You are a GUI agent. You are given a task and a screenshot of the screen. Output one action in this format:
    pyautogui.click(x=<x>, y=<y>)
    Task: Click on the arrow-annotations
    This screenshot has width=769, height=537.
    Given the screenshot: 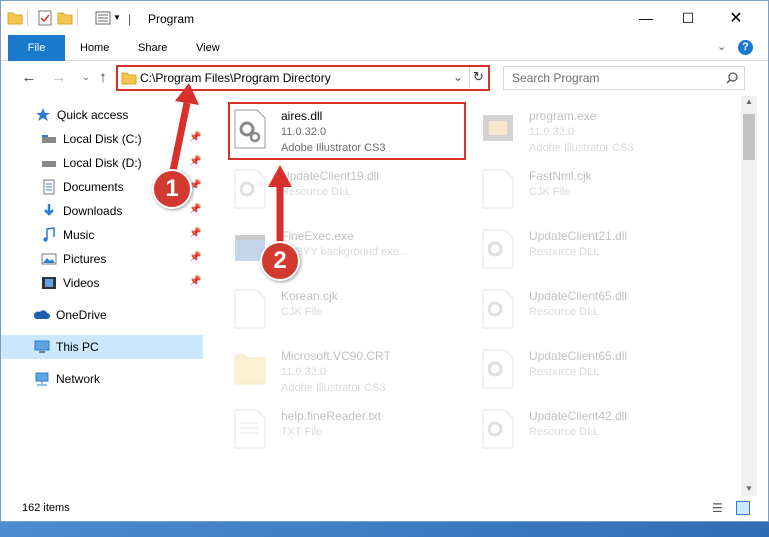 What is the action you would take?
    pyautogui.click(x=230, y=163)
    